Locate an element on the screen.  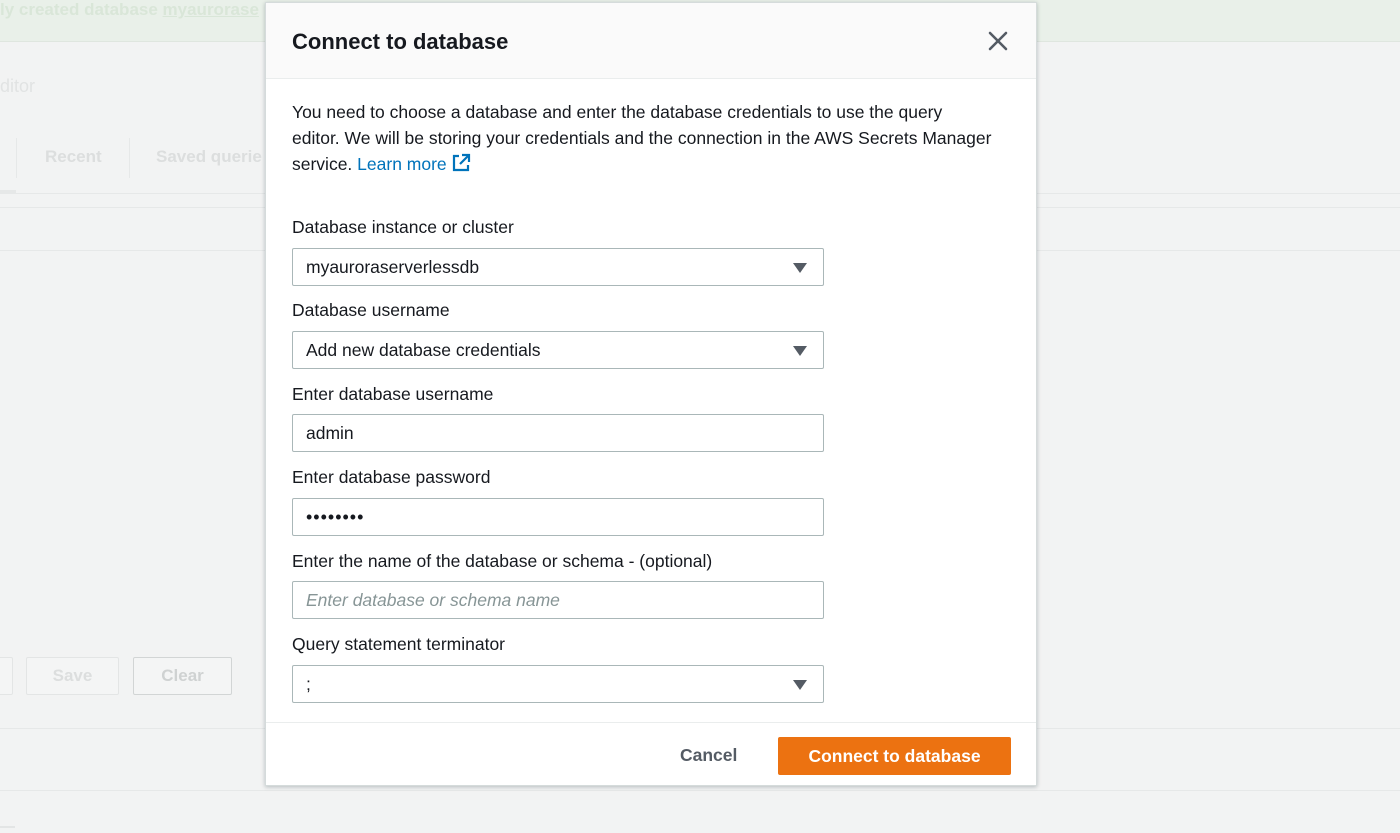
close-button is located at coordinates (998, 41).